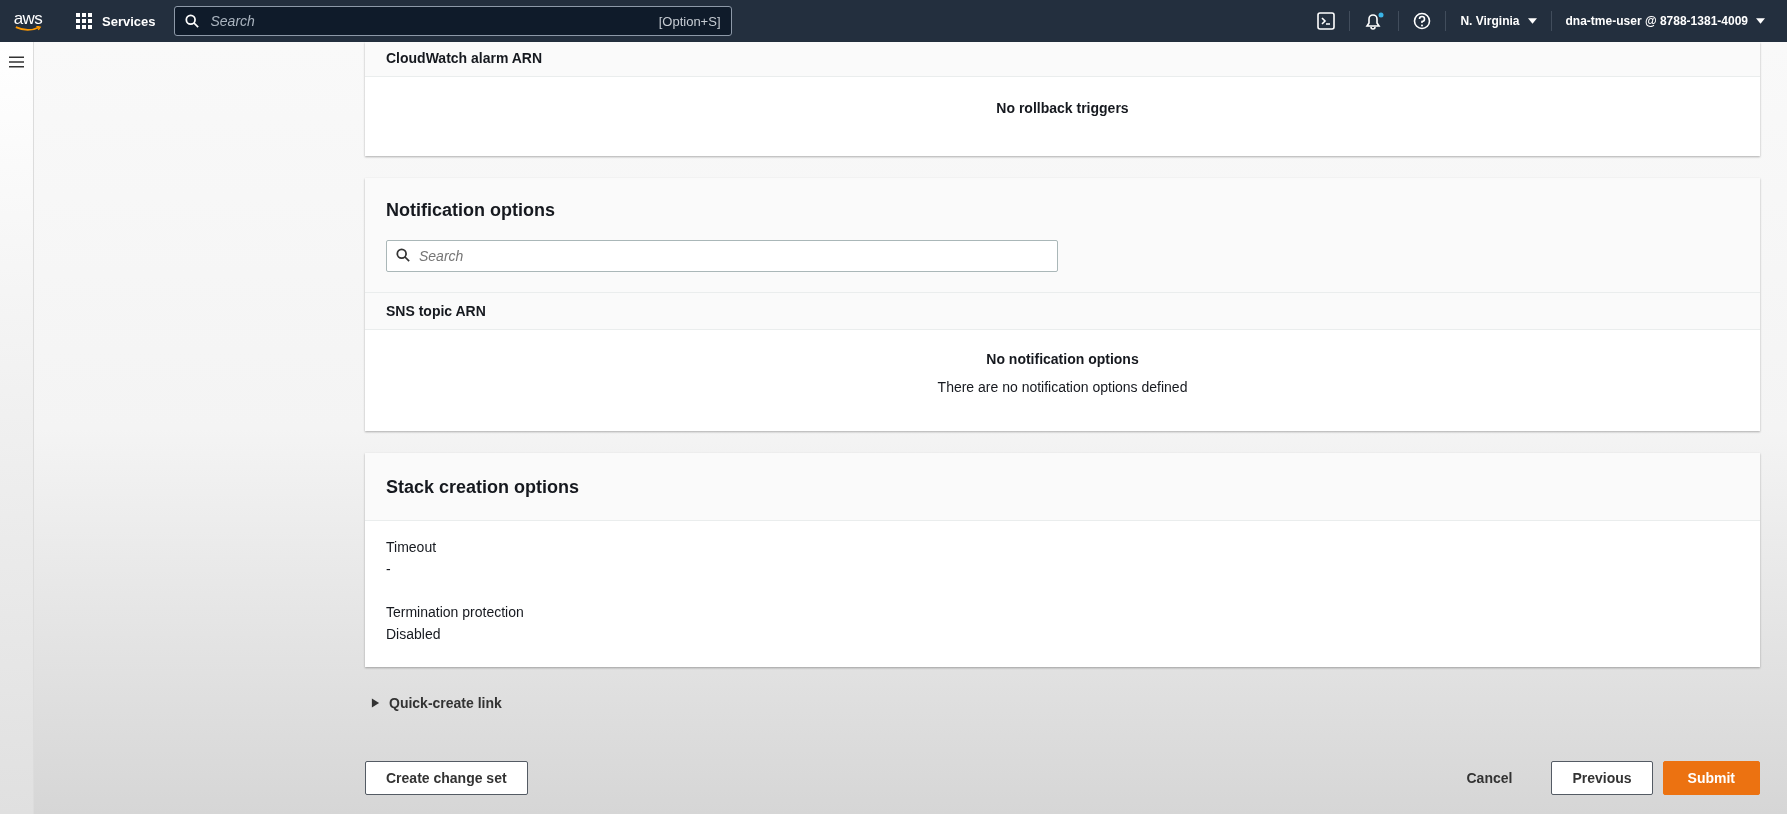  I want to click on field-value: -, so click(389, 569).